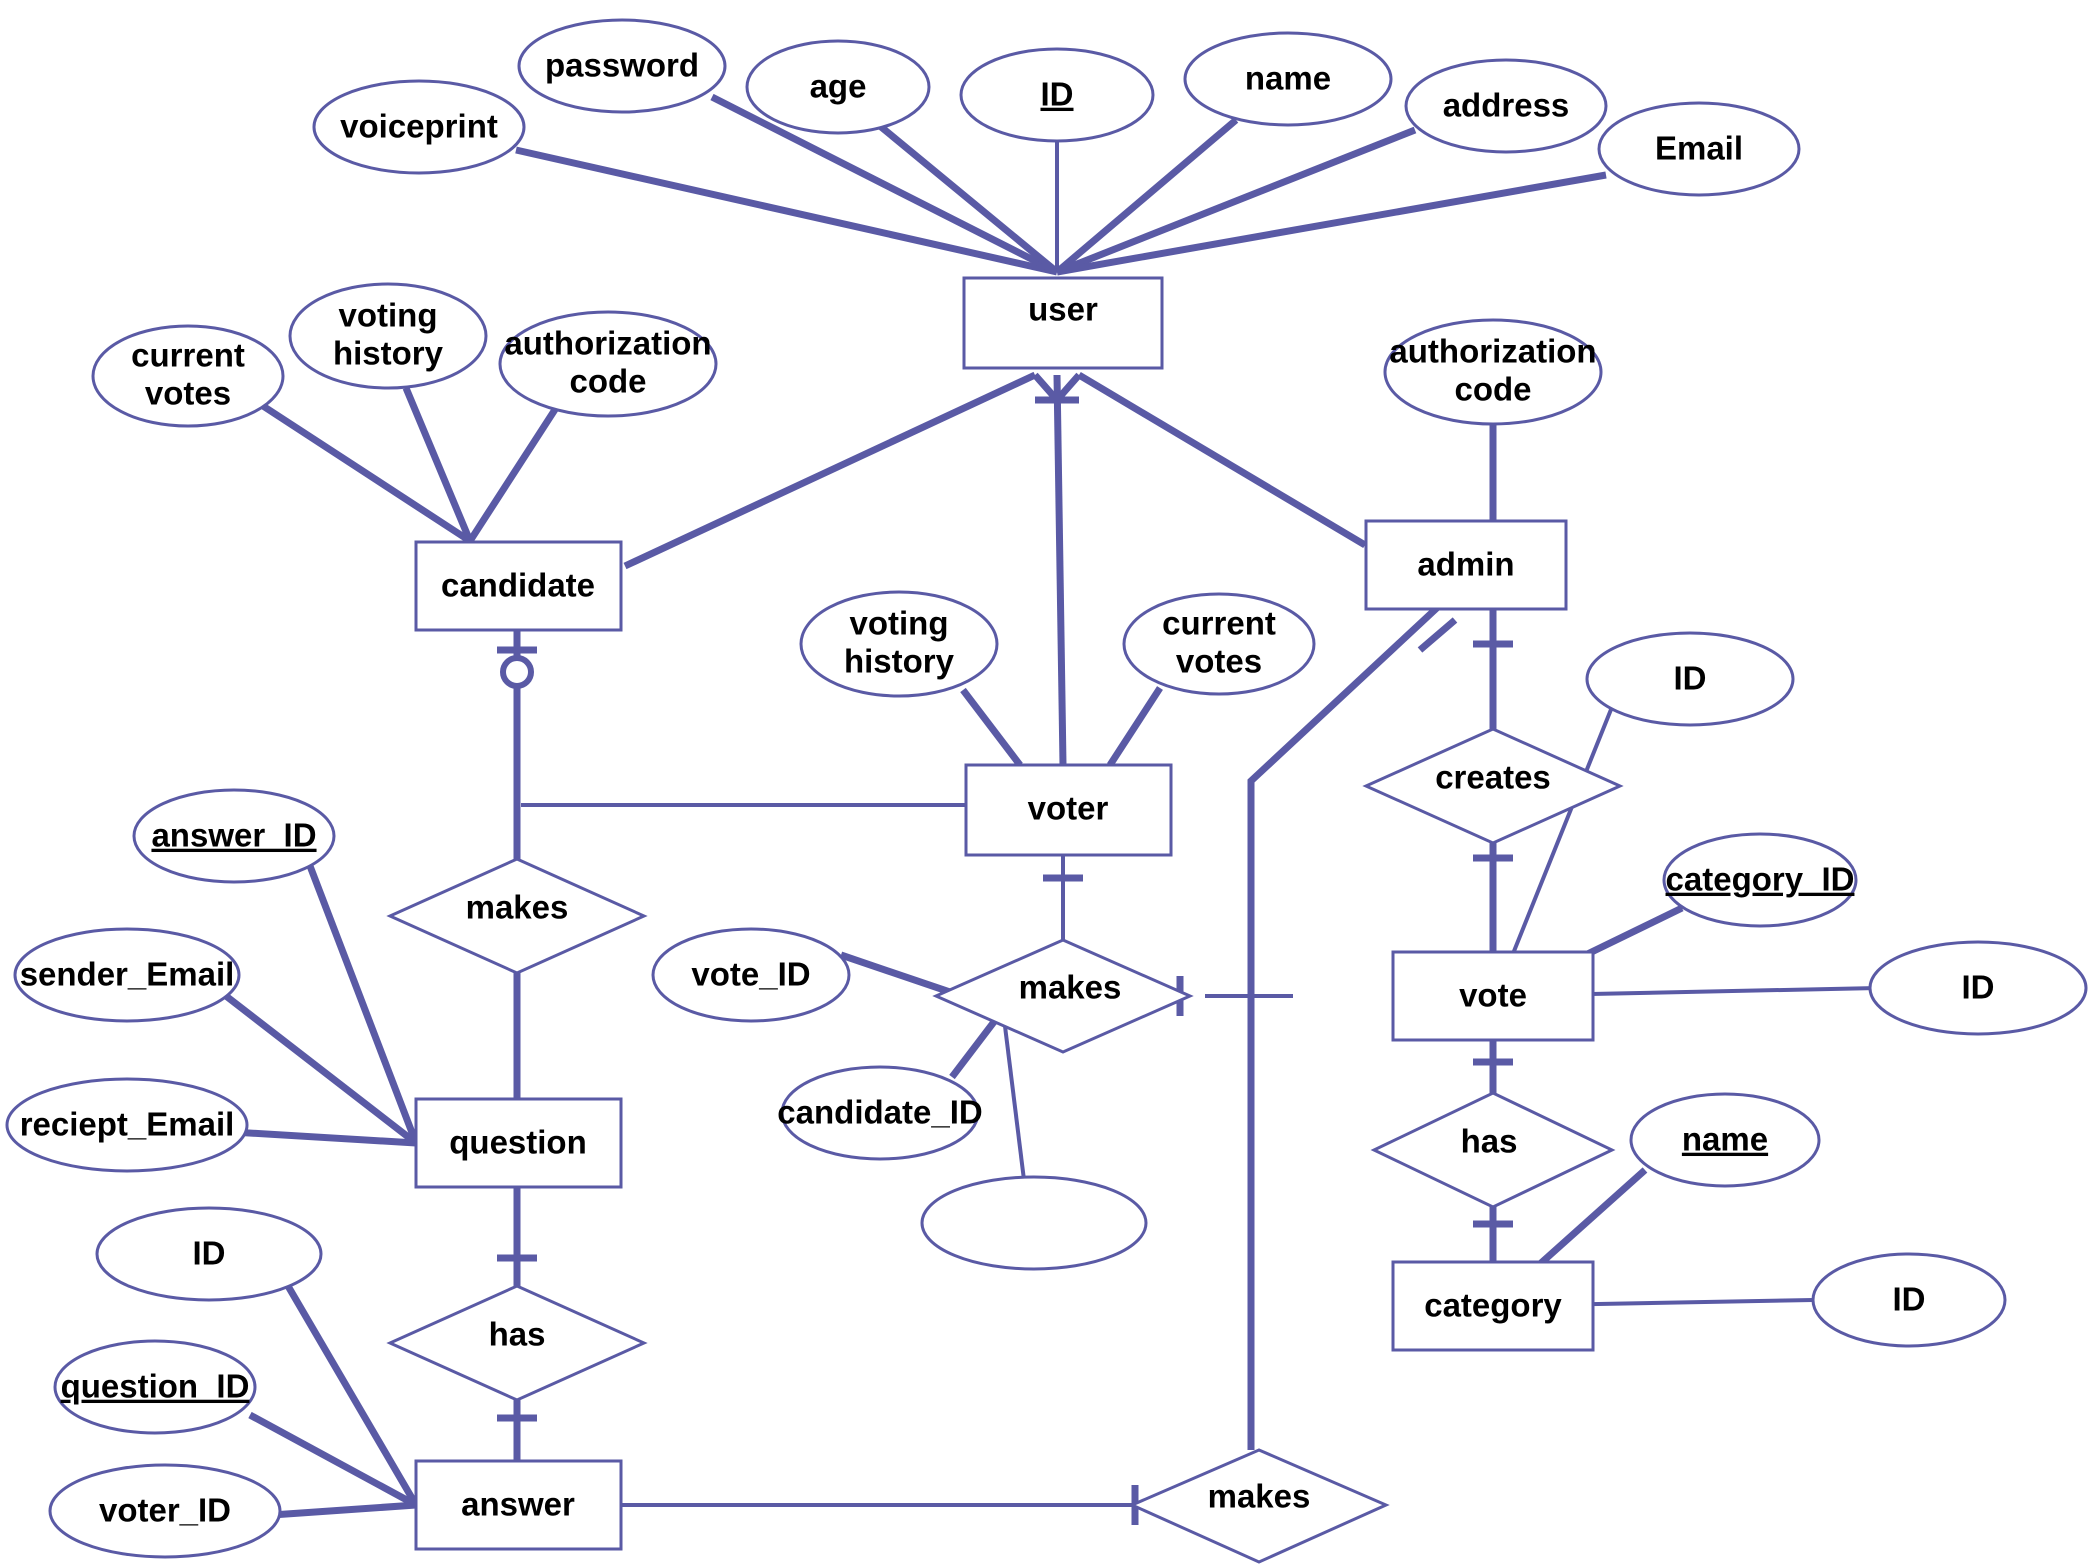  Describe the element at coordinates (1489, 1141) in the screenshot. I see `relationship-has-vote-label: has` at that location.